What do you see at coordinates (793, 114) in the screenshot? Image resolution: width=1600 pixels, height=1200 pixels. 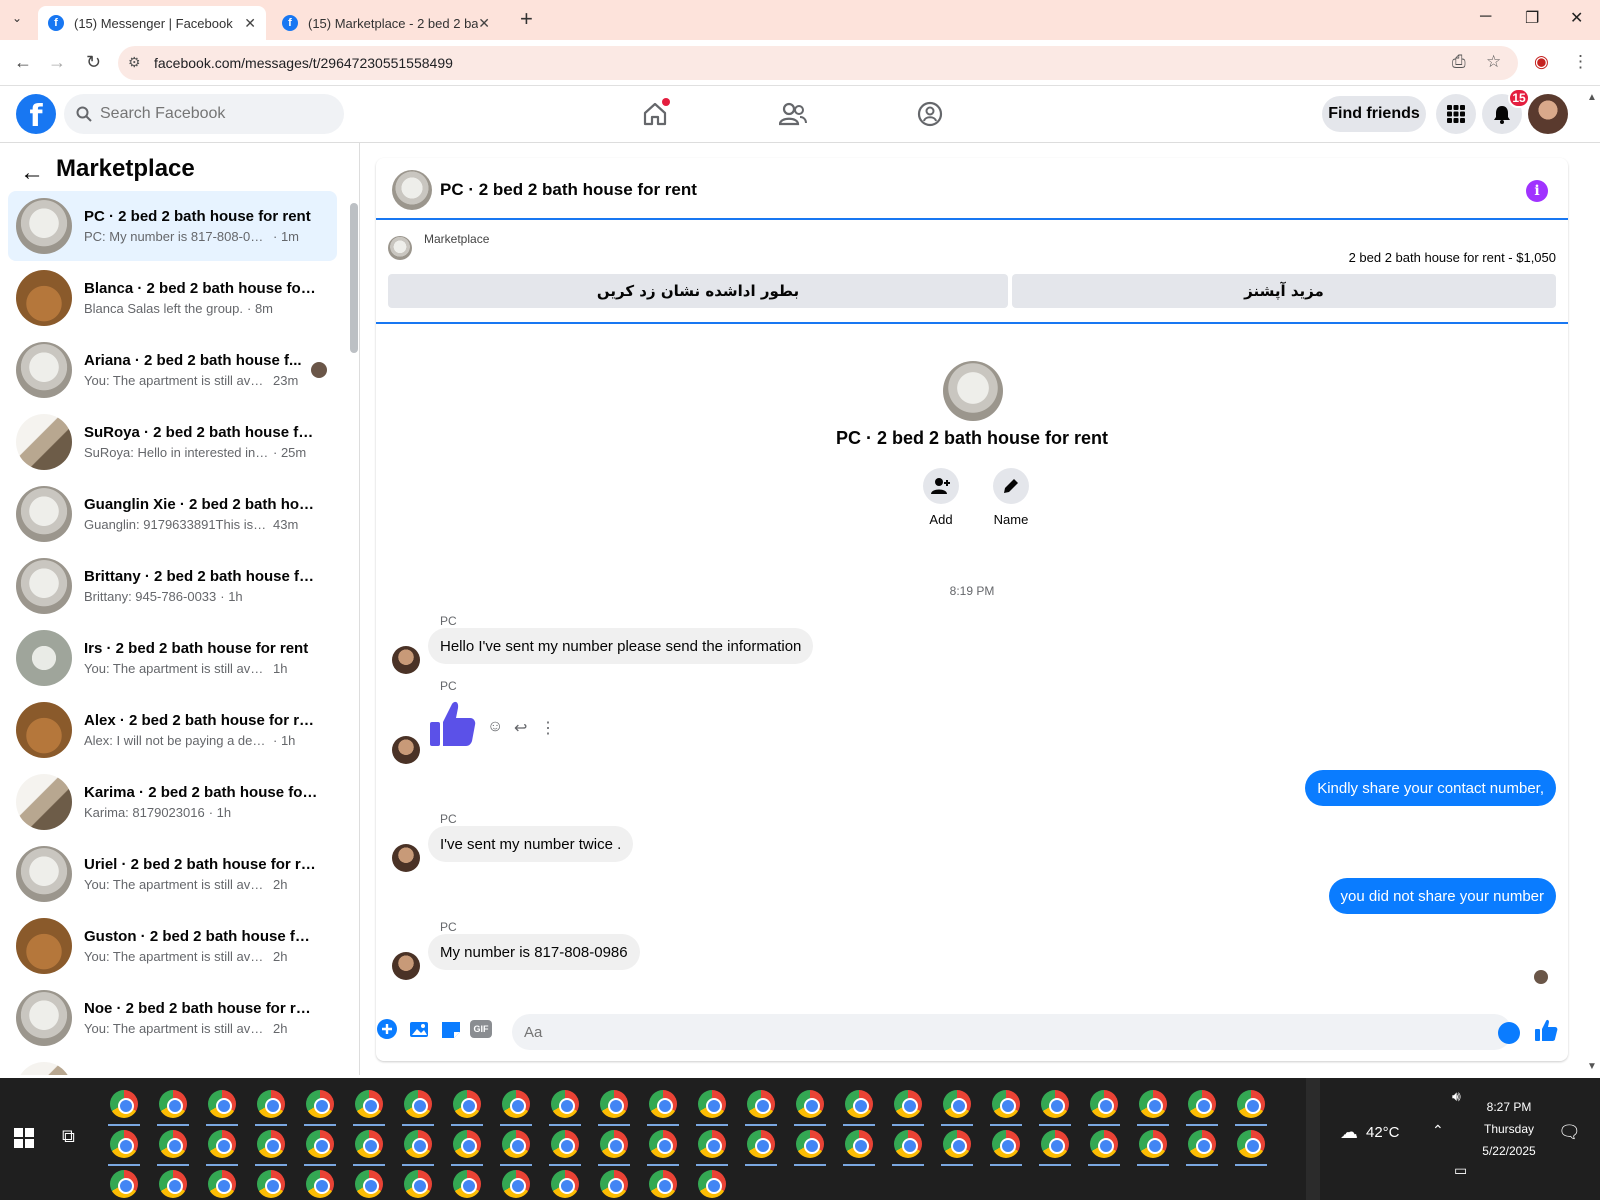 I see `nav-friends` at bounding box center [793, 114].